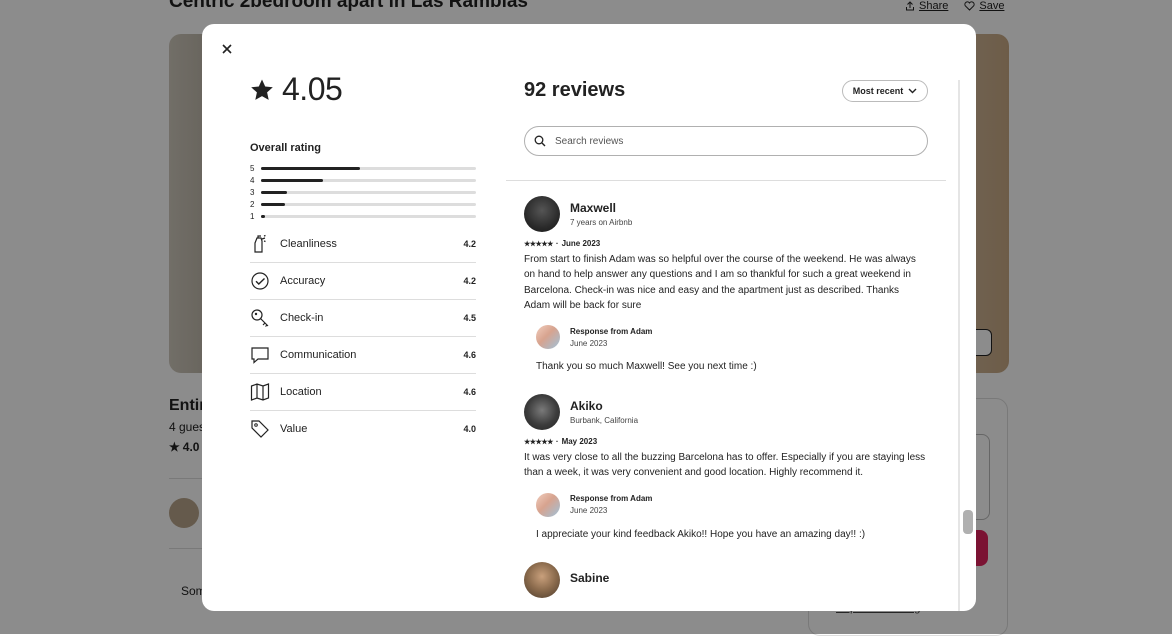  I want to click on key-icon, so click(265, 318).